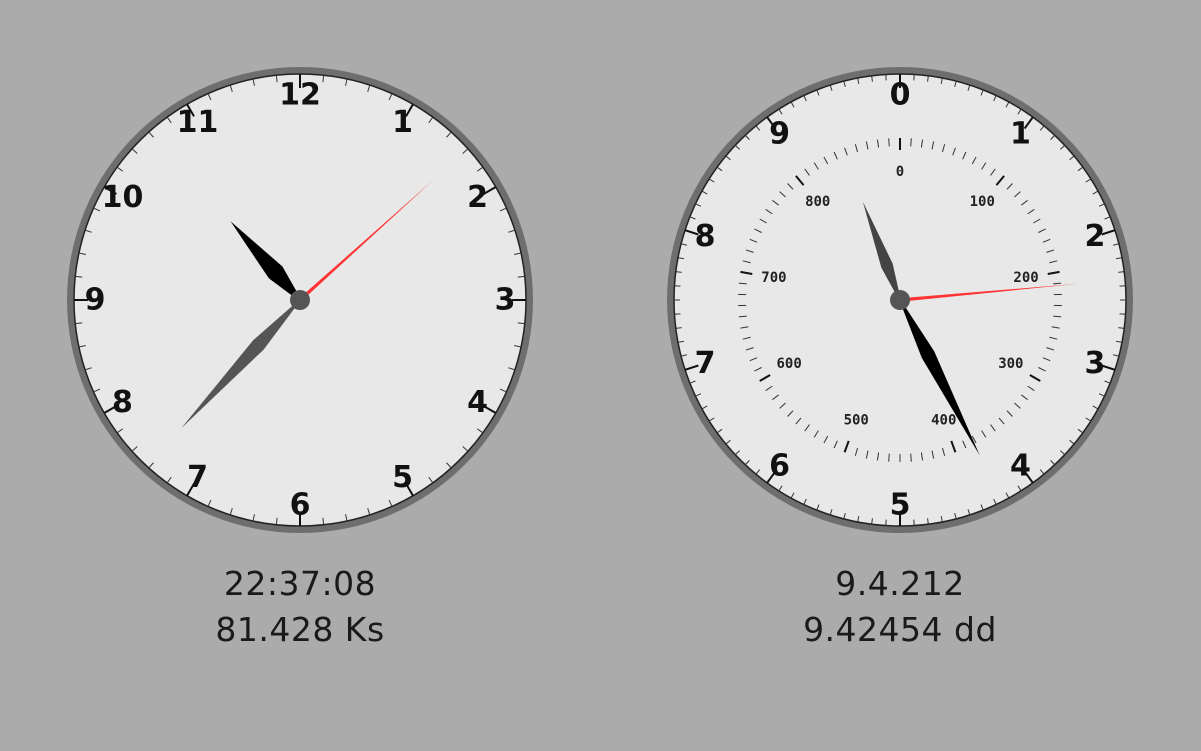 The height and width of the screenshot is (751, 1201). Describe the element at coordinates (900, 629) in the screenshot. I see `decimal-day-readout: 9.42454 dd` at that location.